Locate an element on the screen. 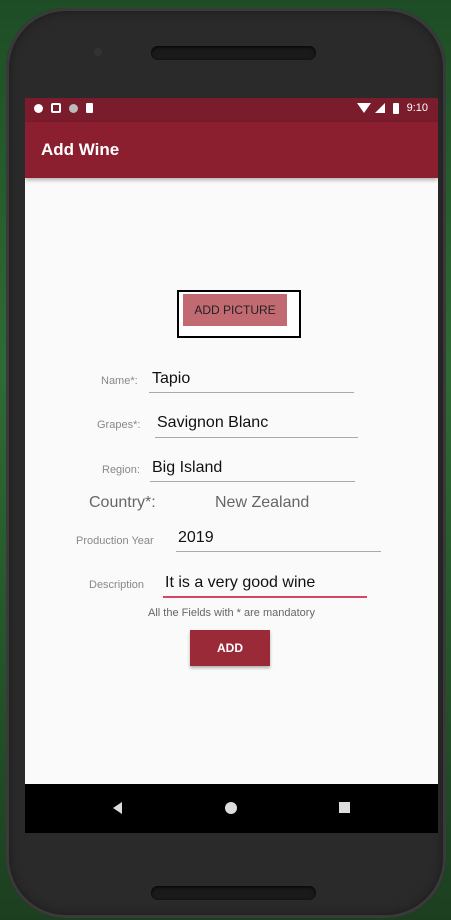 The height and width of the screenshot is (920, 451). add-picture-button: ADD PICTURE is located at coordinates (235, 310).